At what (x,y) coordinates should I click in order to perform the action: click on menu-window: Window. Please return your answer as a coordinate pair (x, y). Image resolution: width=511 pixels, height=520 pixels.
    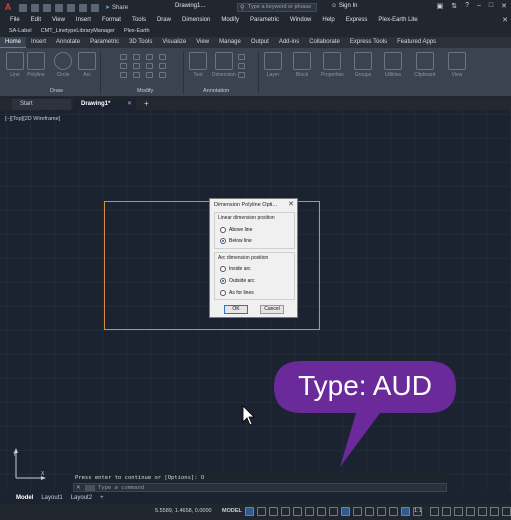
    Looking at the image, I should click on (295, 20).